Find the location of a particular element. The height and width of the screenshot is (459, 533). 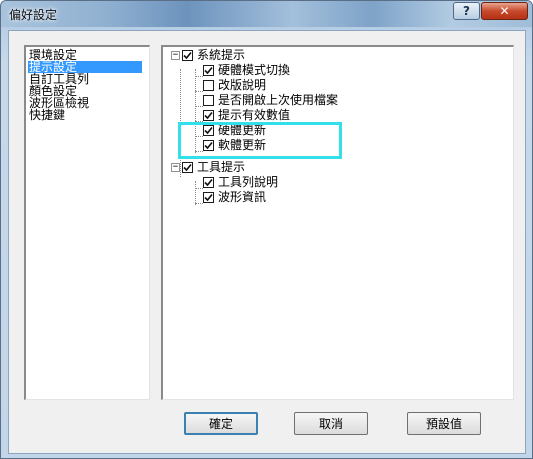

tree-node-release-notes: 改版說明 is located at coordinates (234, 85).